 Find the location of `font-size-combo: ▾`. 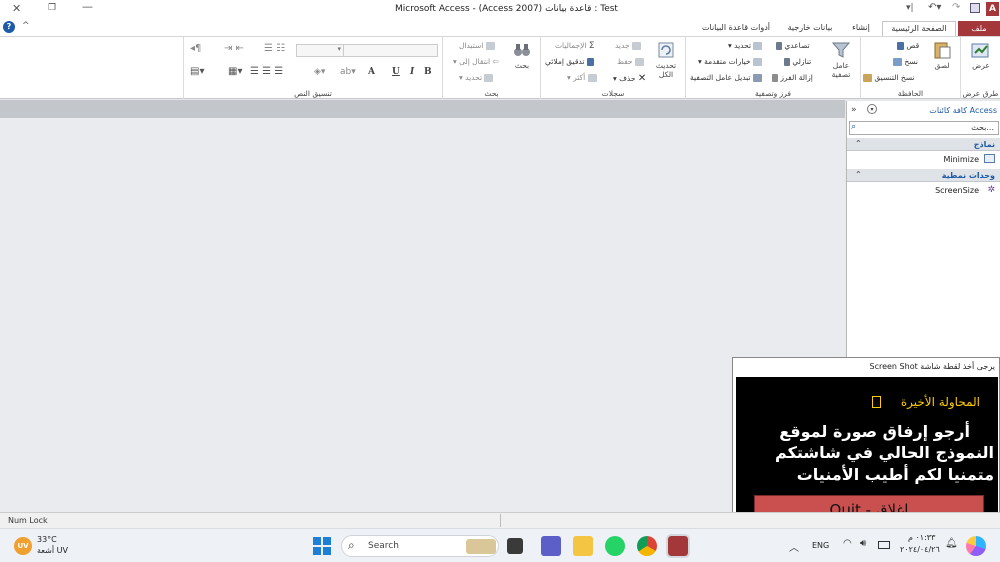

font-size-combo: ▾ is located at coordinates (320, 50).